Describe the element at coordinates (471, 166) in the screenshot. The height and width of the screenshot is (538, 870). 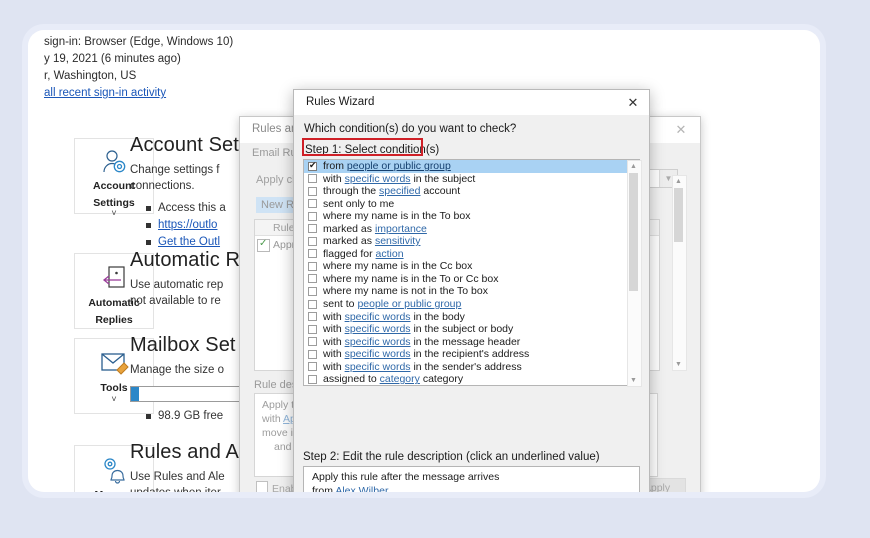
I see `condition-item: from people or public group` at that location.